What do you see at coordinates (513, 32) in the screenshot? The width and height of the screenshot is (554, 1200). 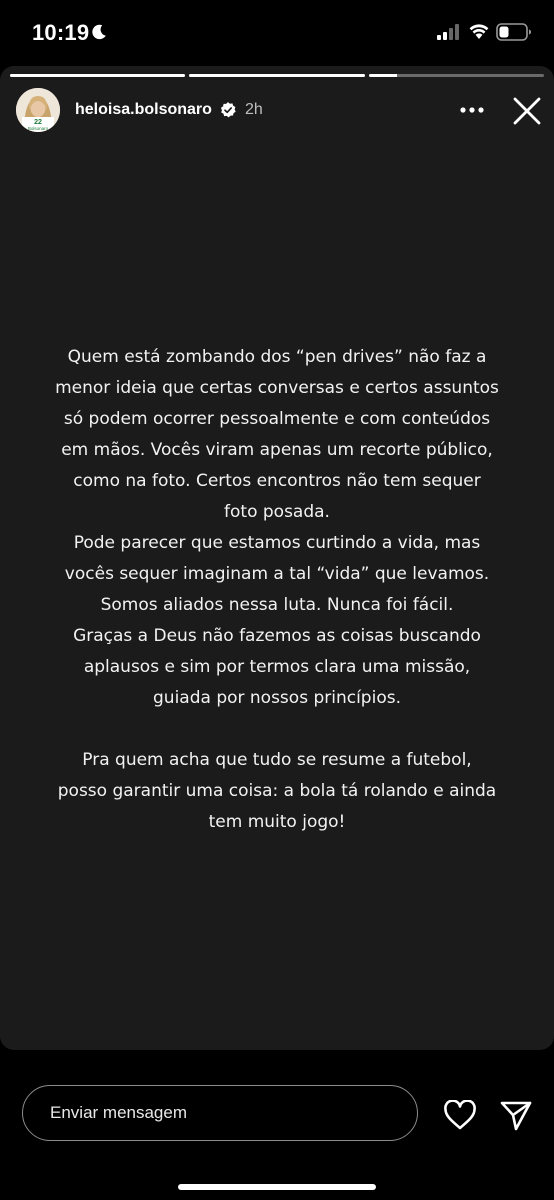 I see `battery-icon` at bounding box center [513, 32].